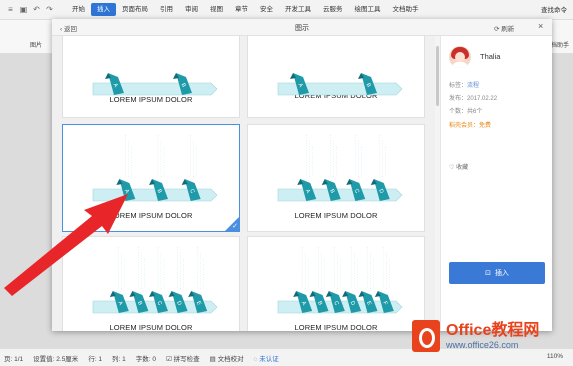 This screenshot has width=573, height=366. I want to click on tag-label: 标签：, so click(458, 86).